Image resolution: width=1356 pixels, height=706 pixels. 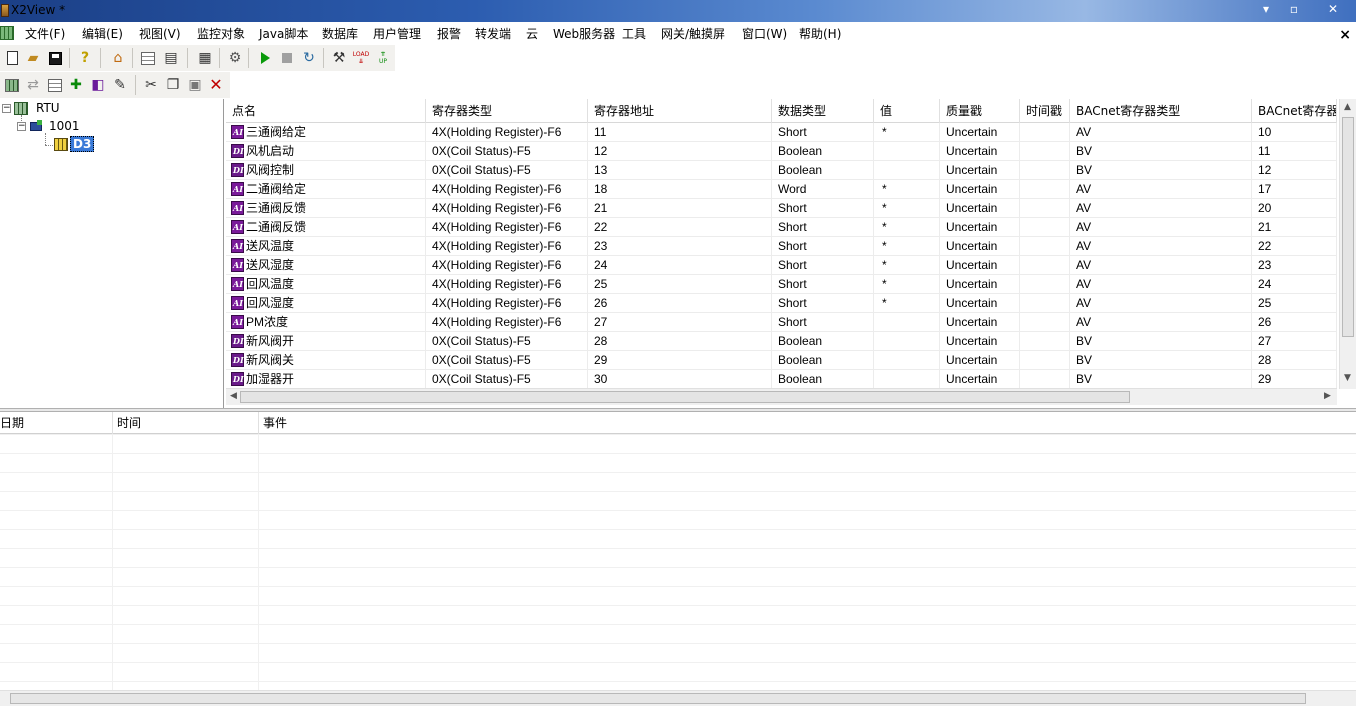 What do you see at coordinates (693, 33) in the screenshot?
I see `menu-gateway: 网关/触摸屏` at bounding box center [693, 33].